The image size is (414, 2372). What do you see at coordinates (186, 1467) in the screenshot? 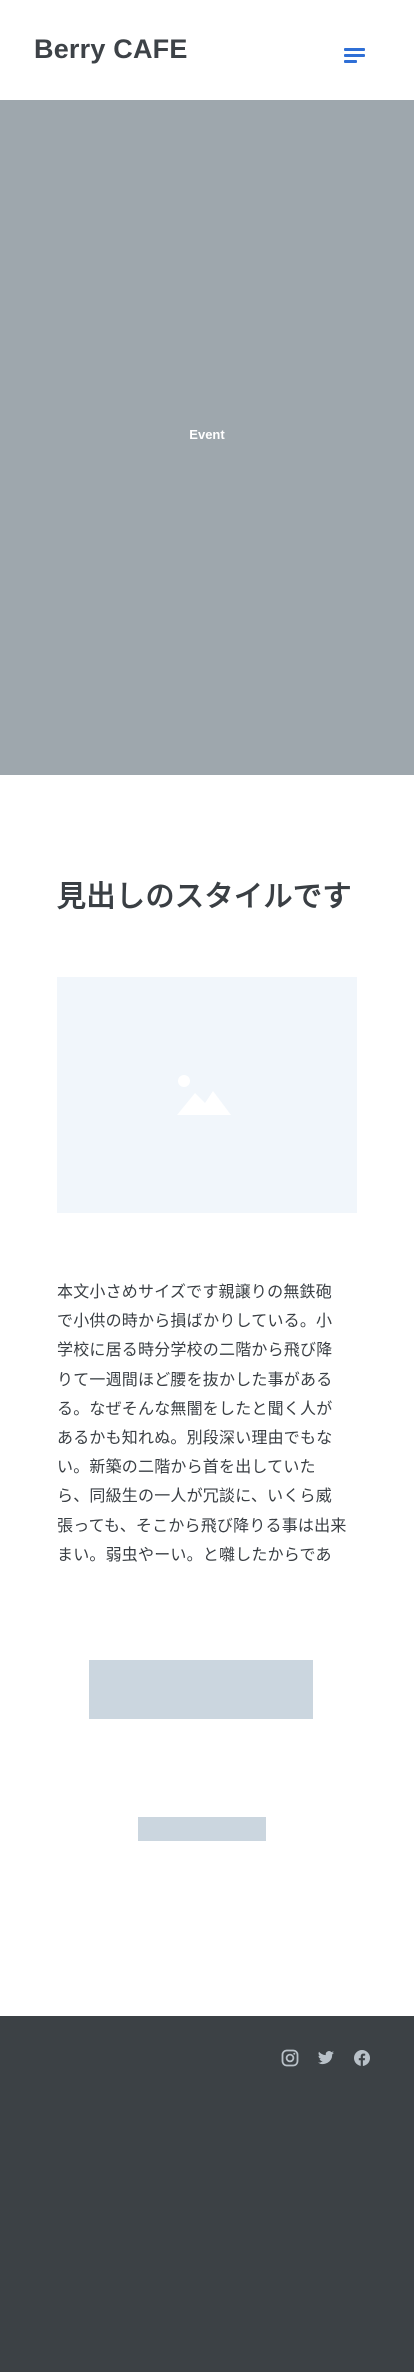
I see `body-line: い。新築の二階から首を出していた` at bounding box center [186, 1467].